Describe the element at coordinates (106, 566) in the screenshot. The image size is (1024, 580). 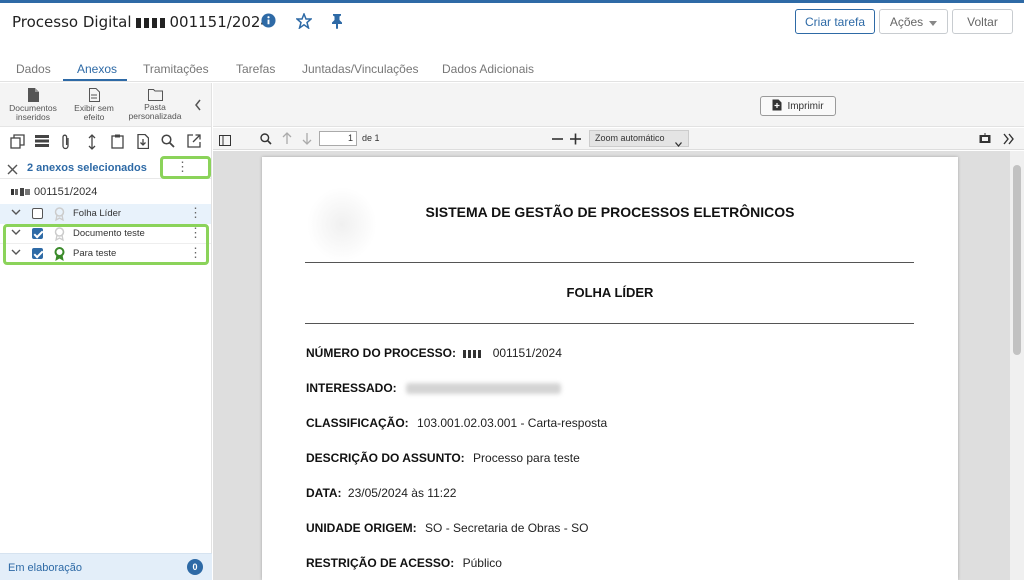
I see `drafts-footer: Em elaboração 0` at that location.